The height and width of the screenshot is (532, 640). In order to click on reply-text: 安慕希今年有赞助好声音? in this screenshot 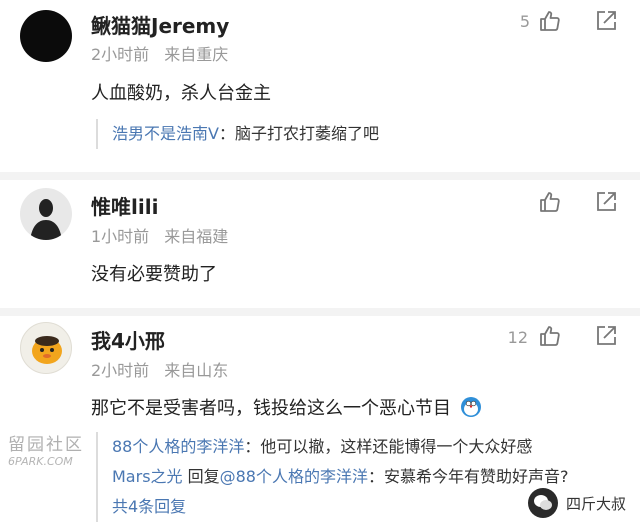, I will do `click(476, 476)`.